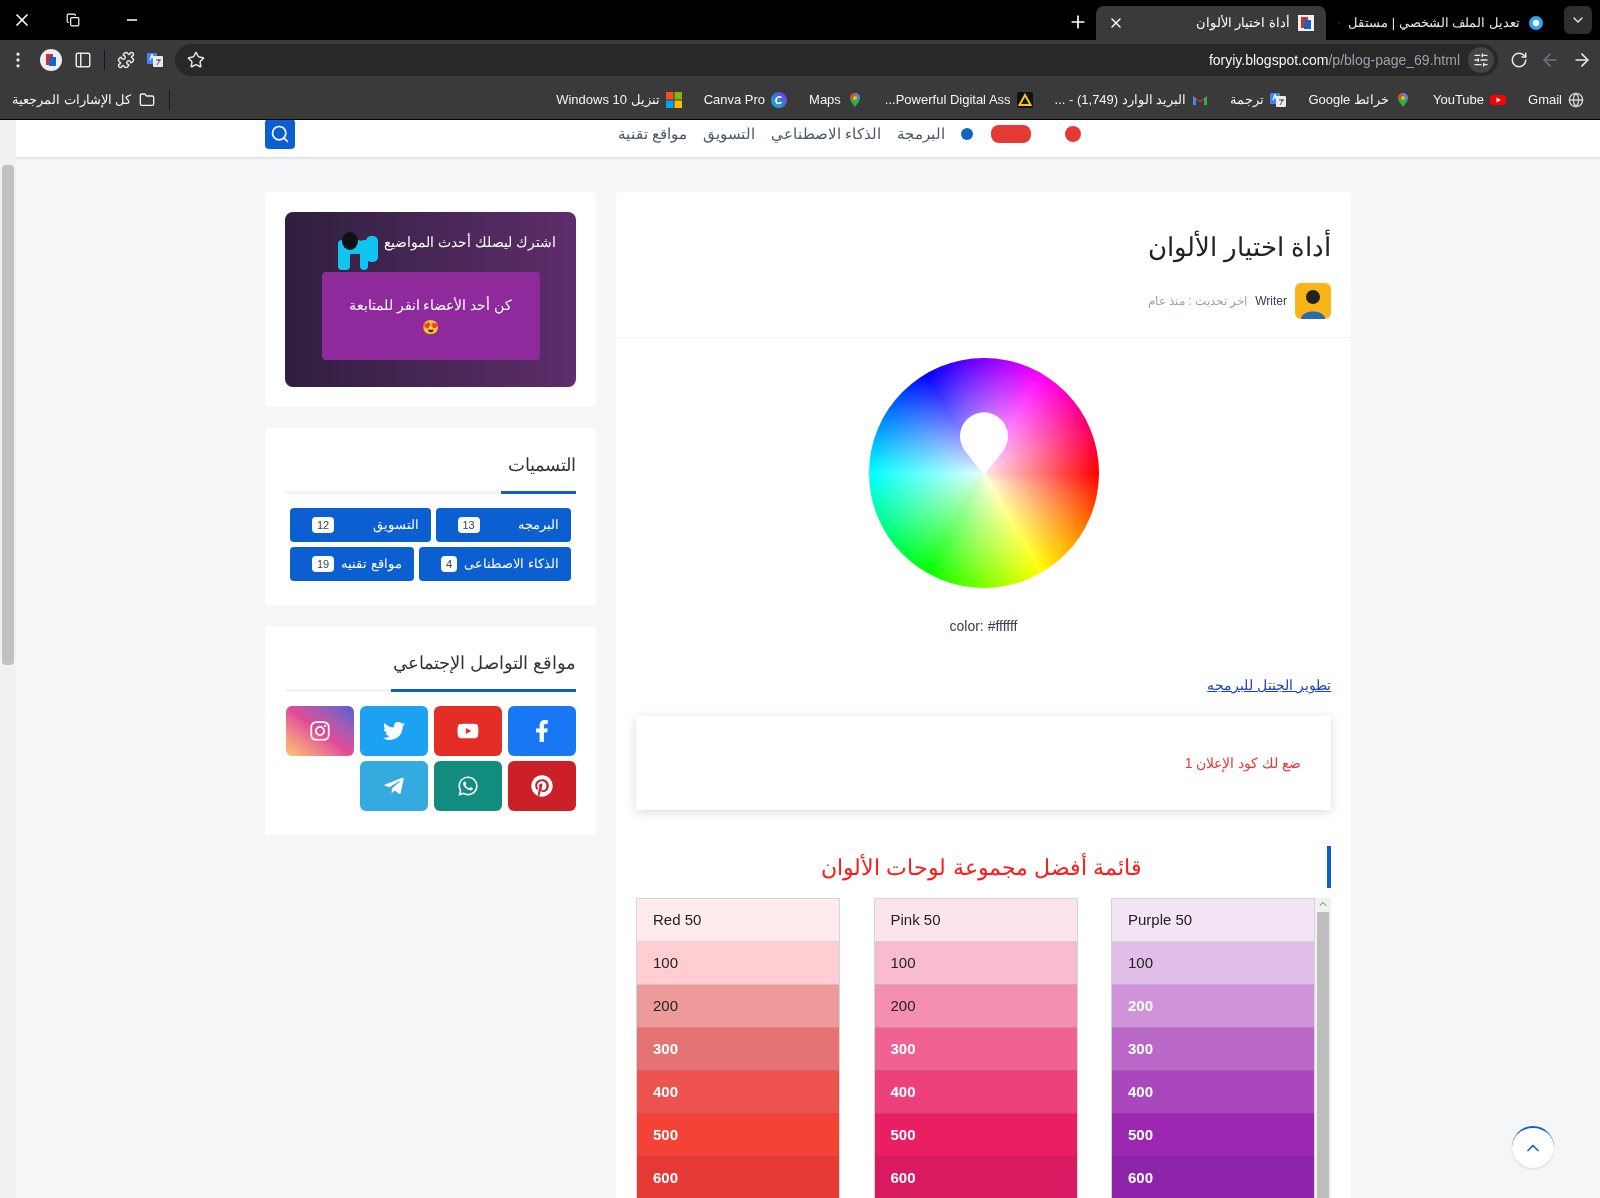 The height and width of the screenshot is (1198, 1600). I want to click on windows-logo-icon, so click(673, 99).